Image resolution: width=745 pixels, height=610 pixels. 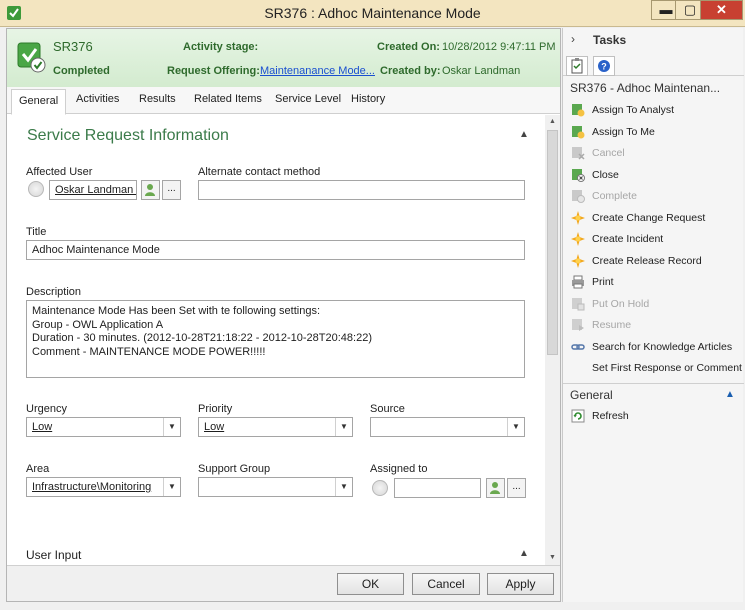 What do you see at coordinates (437, 488) in the screenshot?
I see `assigned-to-input` at bounding box center [437, 488].